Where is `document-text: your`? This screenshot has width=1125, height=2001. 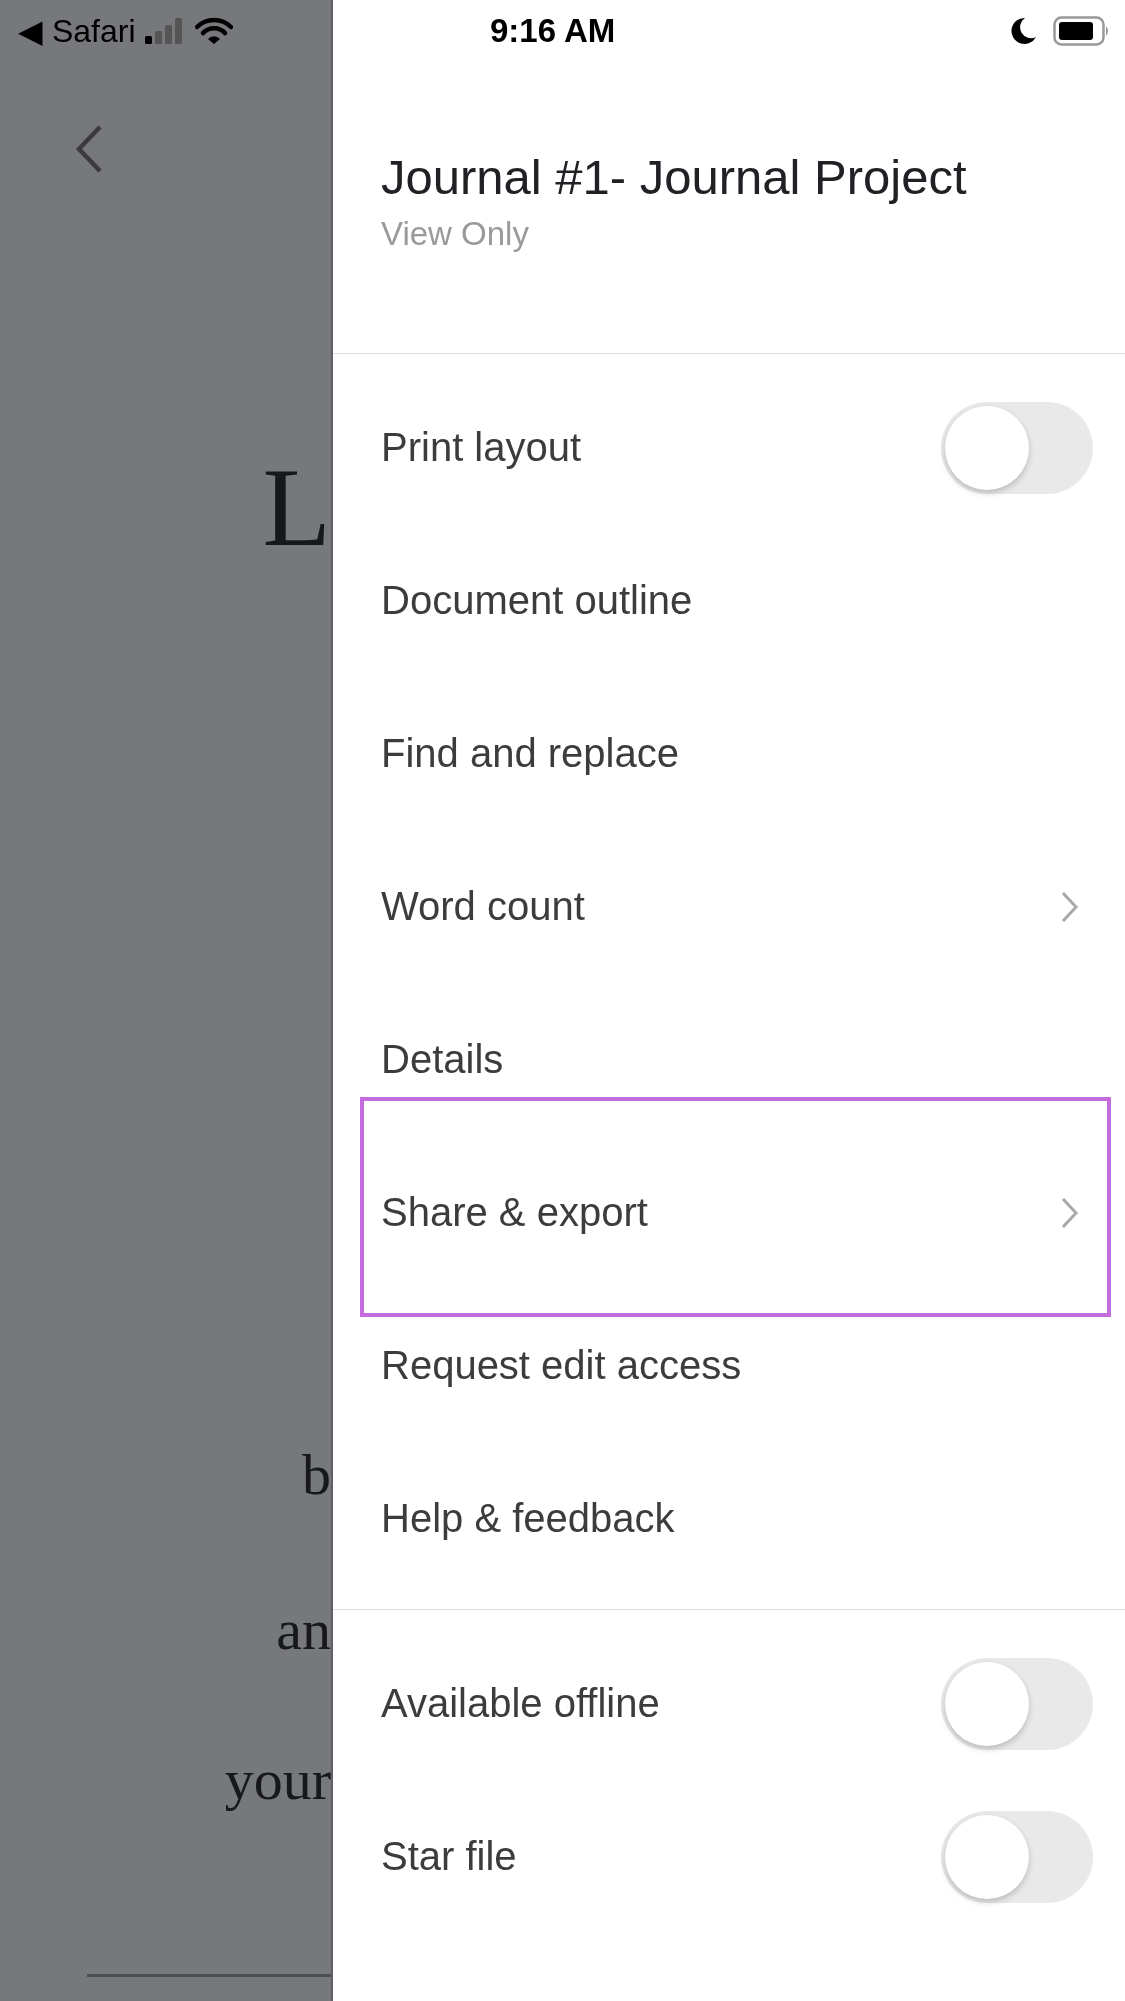 document-text: your is located at coordinates (277, 1780).